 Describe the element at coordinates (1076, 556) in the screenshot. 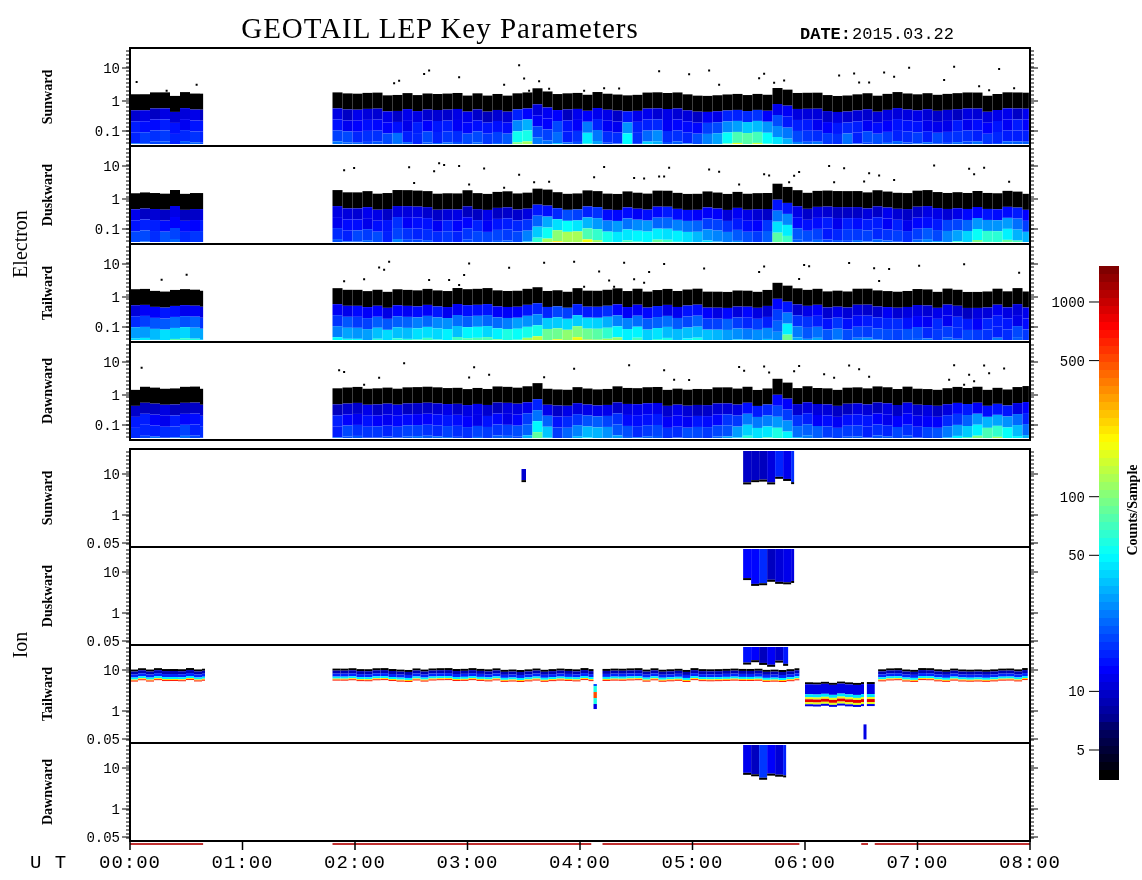

I see `colorbar-tick-label: 50` at that location.